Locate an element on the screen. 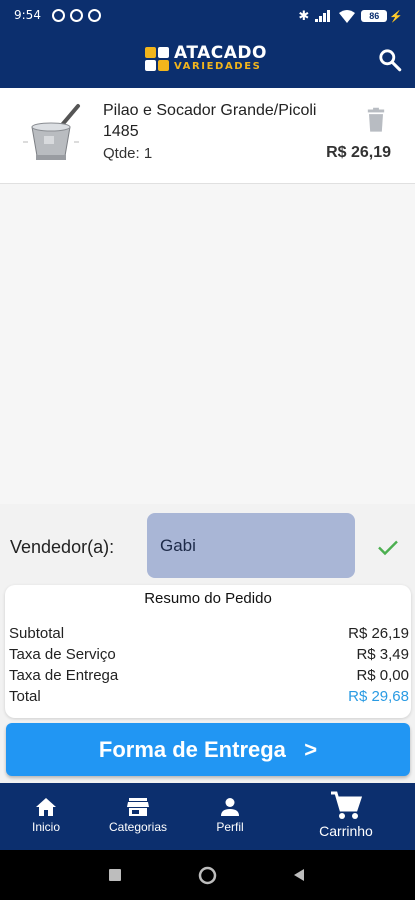 This screenshot has height=900, width=415. search-icon is located at coordinates (390, 60).